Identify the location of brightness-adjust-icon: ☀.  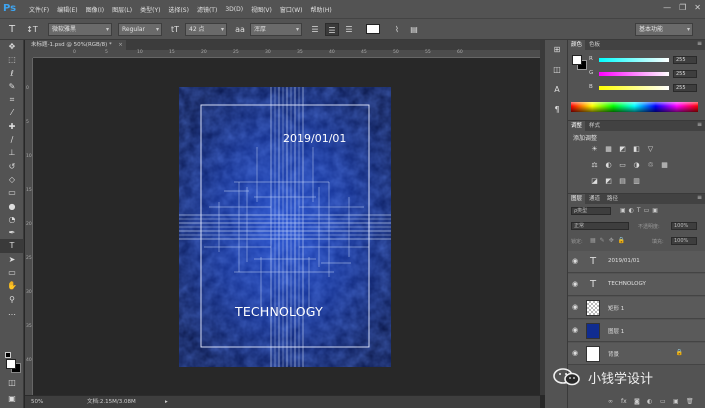
(594, 149).